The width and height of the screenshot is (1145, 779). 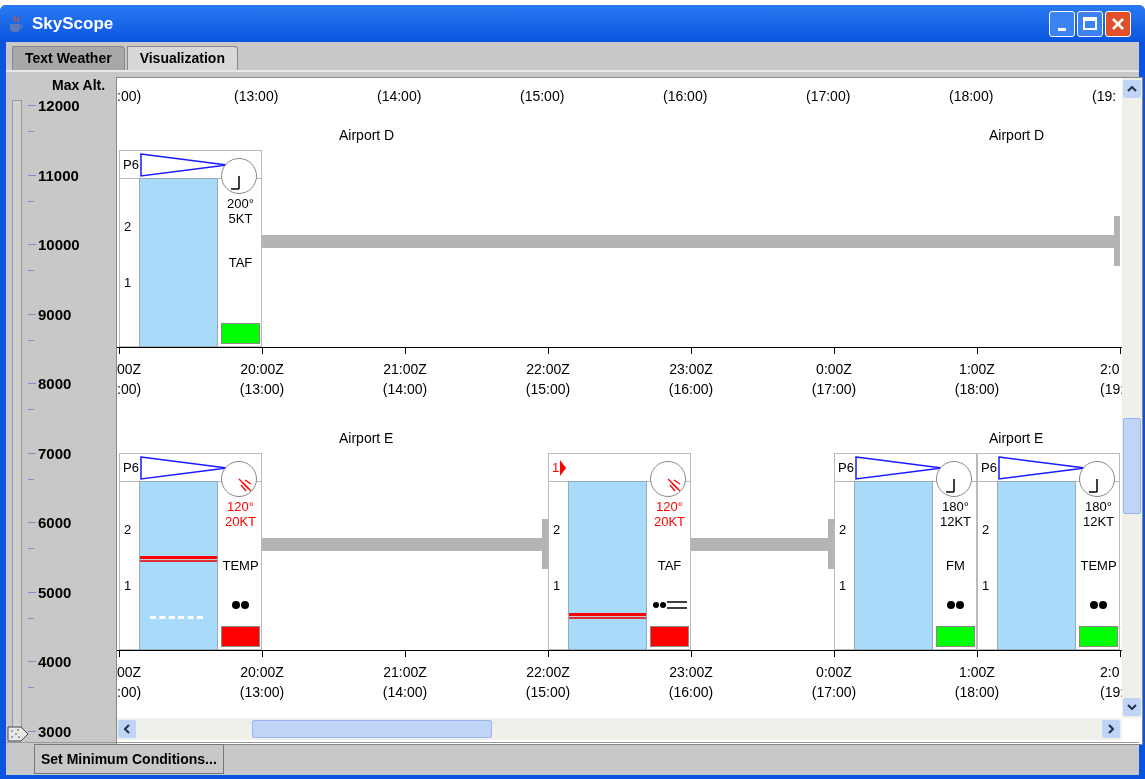 I want to click on altitude-tick-label: 12000, so click(x=59, y=105).